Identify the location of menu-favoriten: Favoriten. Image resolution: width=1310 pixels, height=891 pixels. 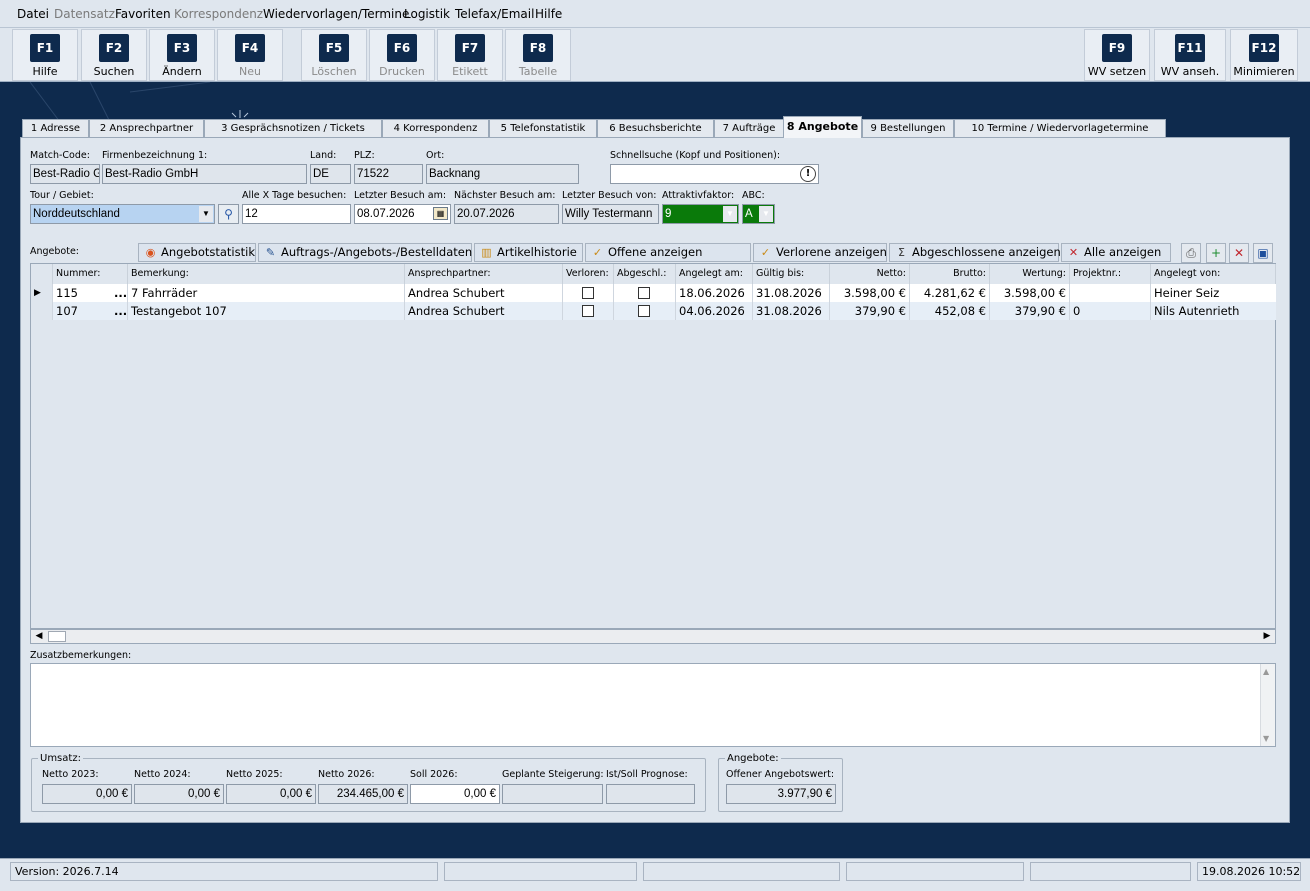
(143, 14).